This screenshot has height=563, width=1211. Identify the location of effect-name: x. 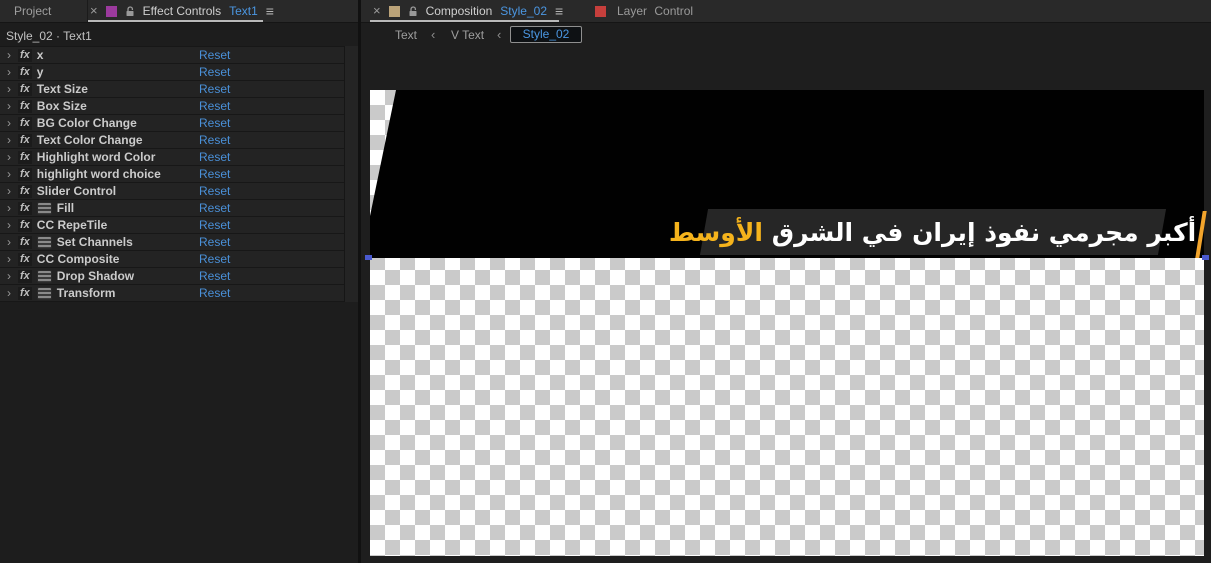
(40, 55).